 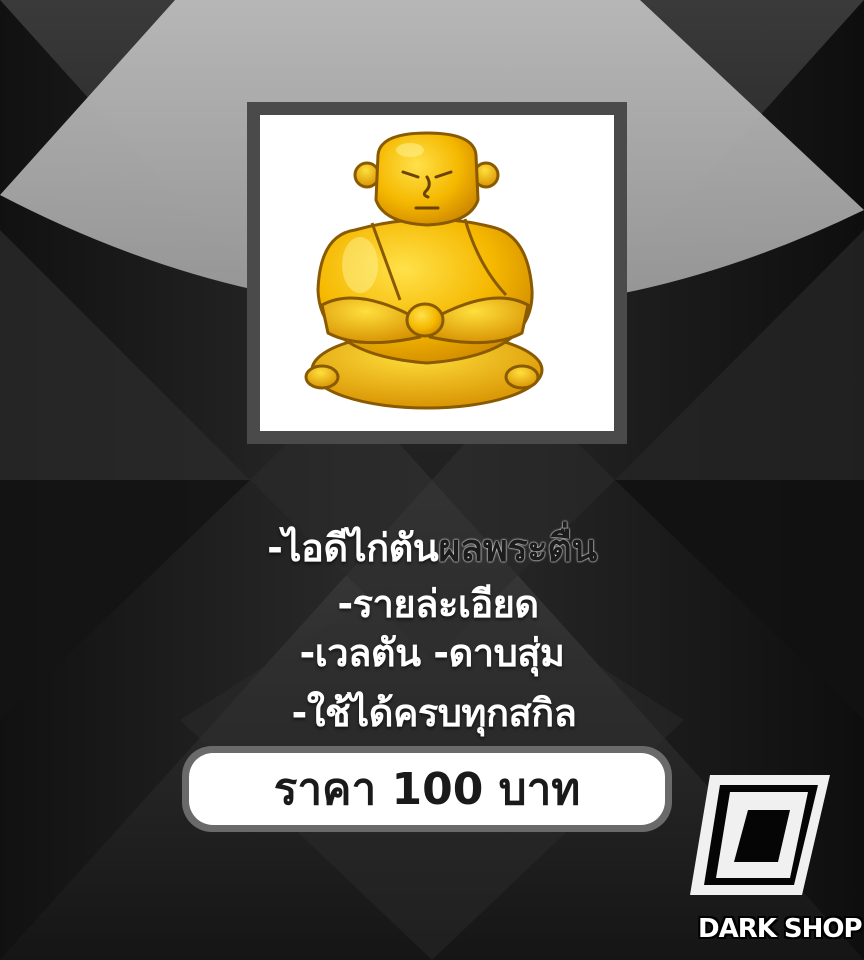 I want to click on detail-line-id: -ไอดีไก่ตันผลพระตื่น, so click(x=432, y=547).